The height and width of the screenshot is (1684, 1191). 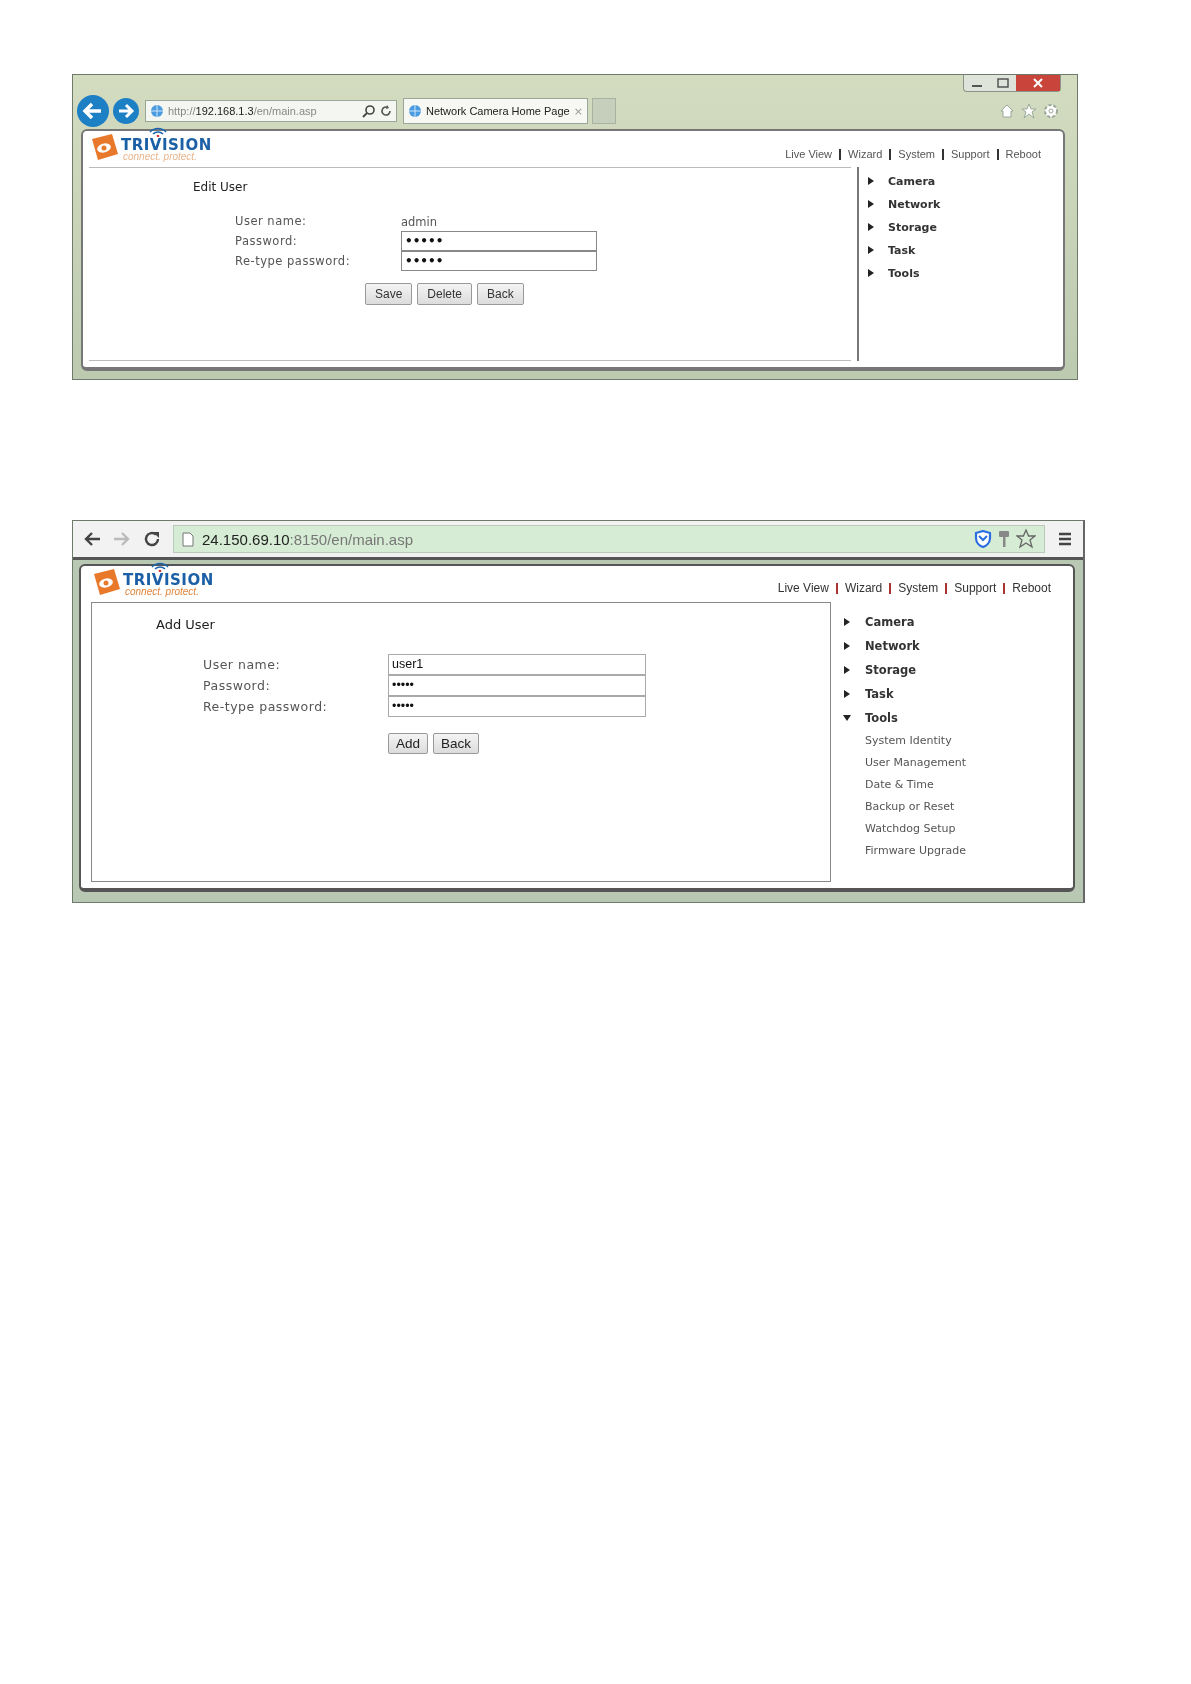 I want to click on forward-icon, so click(x=126, y=111).